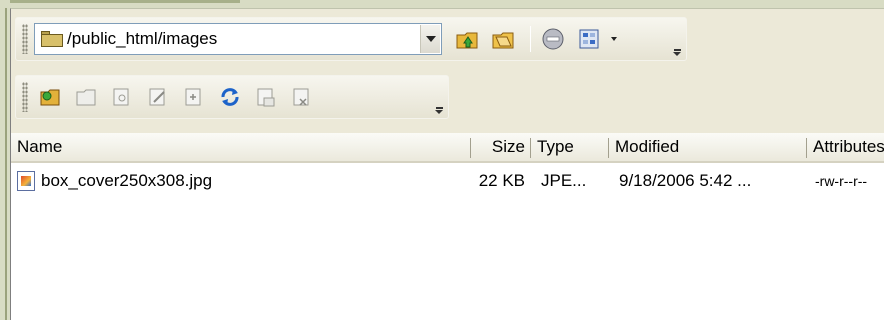 This screenshot has width=884, height=320. I want to click on file-name-cell: box_cover250x308.jpg, so click(241, 181).